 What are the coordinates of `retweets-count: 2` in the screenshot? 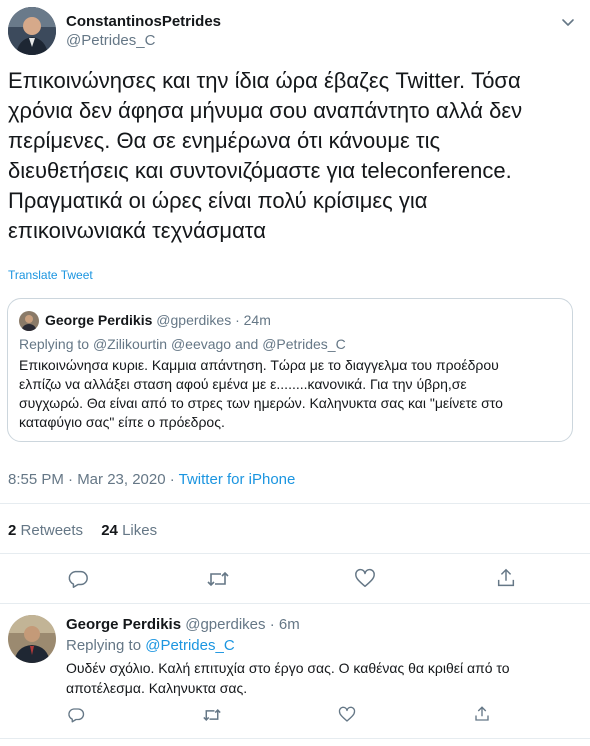 It's located at (12, 530).